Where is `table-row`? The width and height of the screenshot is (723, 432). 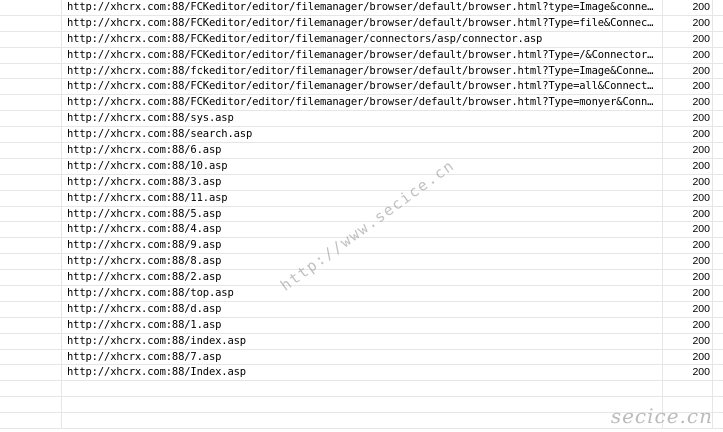 table-row is located at coordinates (361, 389).